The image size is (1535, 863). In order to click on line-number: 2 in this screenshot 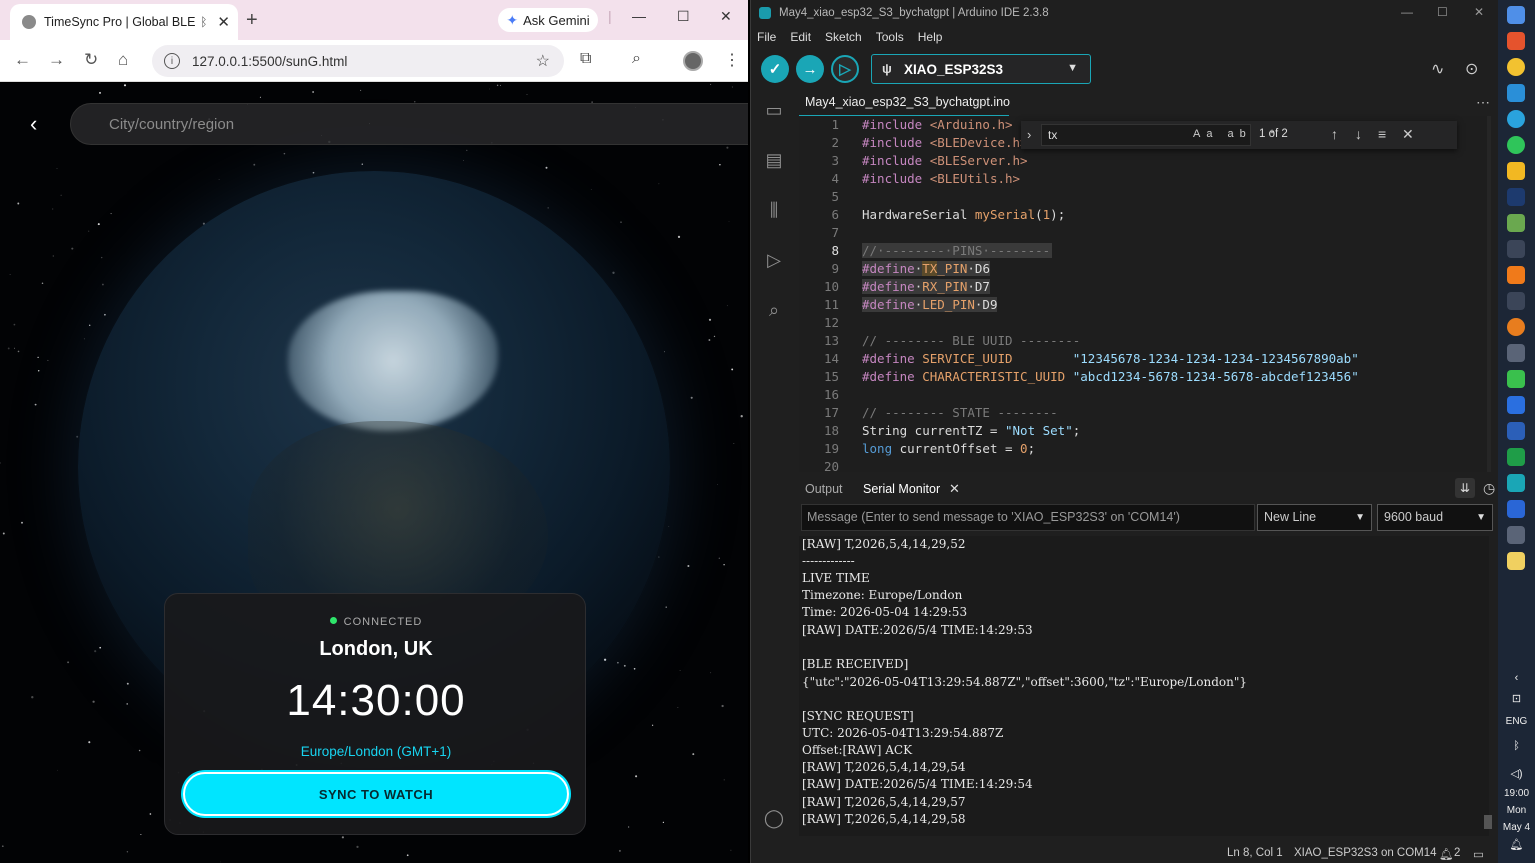, I will do `click(835, 142)`.